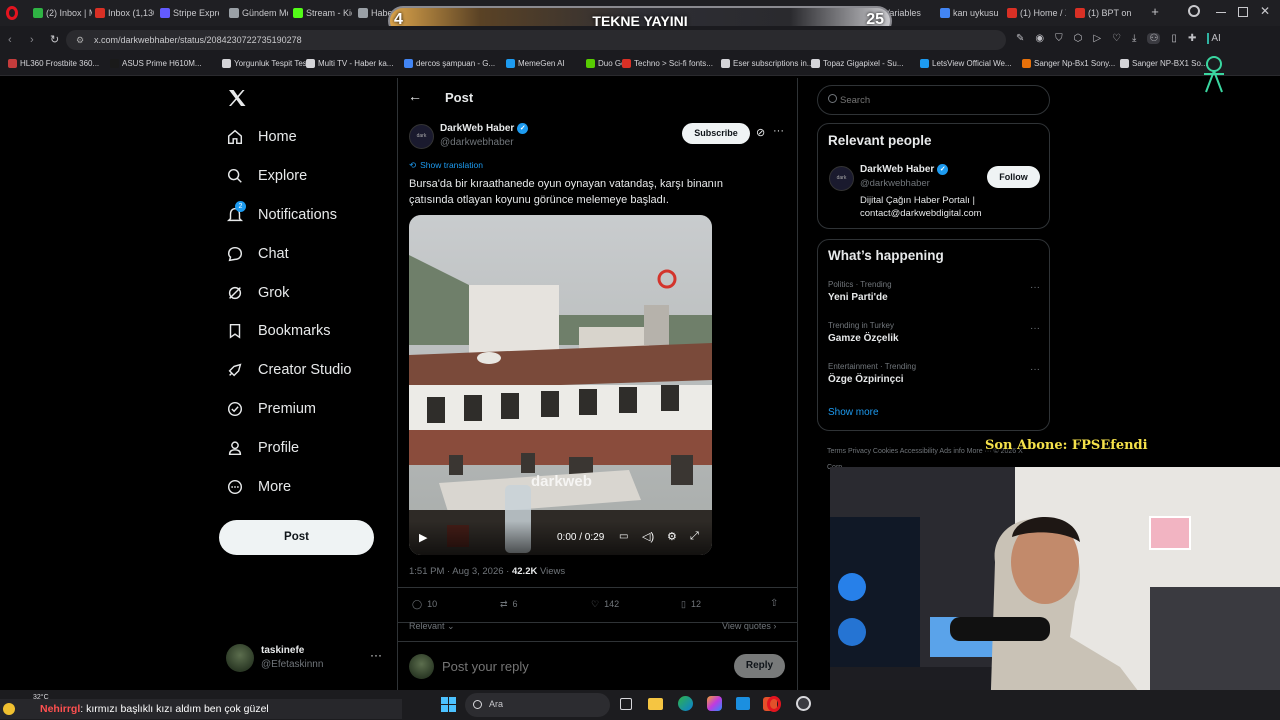  What do you see at coordinates (774, 603) in the screenshot?
I see `share-icon: ⇧` at bounding box center [774, 603].